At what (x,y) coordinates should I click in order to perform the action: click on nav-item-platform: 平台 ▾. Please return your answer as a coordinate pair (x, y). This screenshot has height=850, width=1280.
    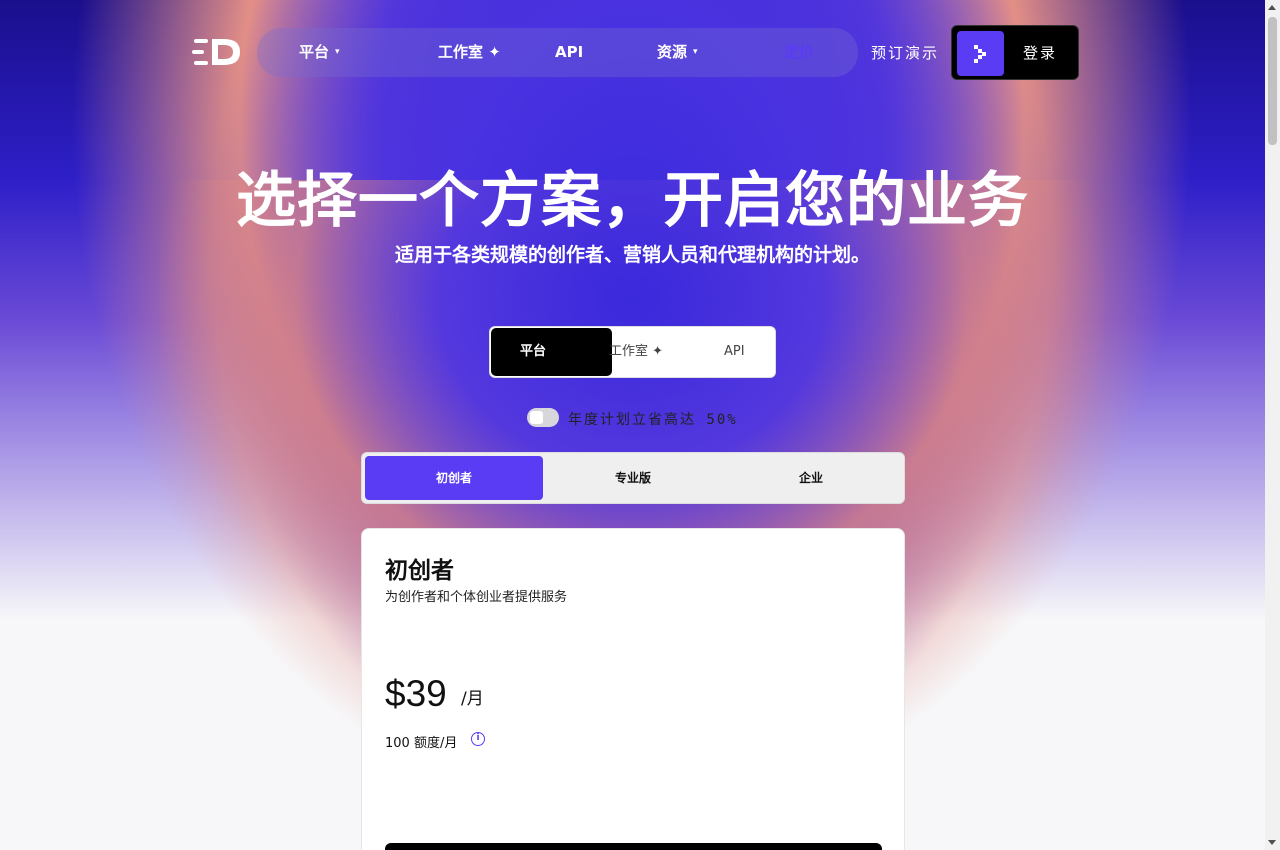
    Looking at the image, I should click on (319, 52).